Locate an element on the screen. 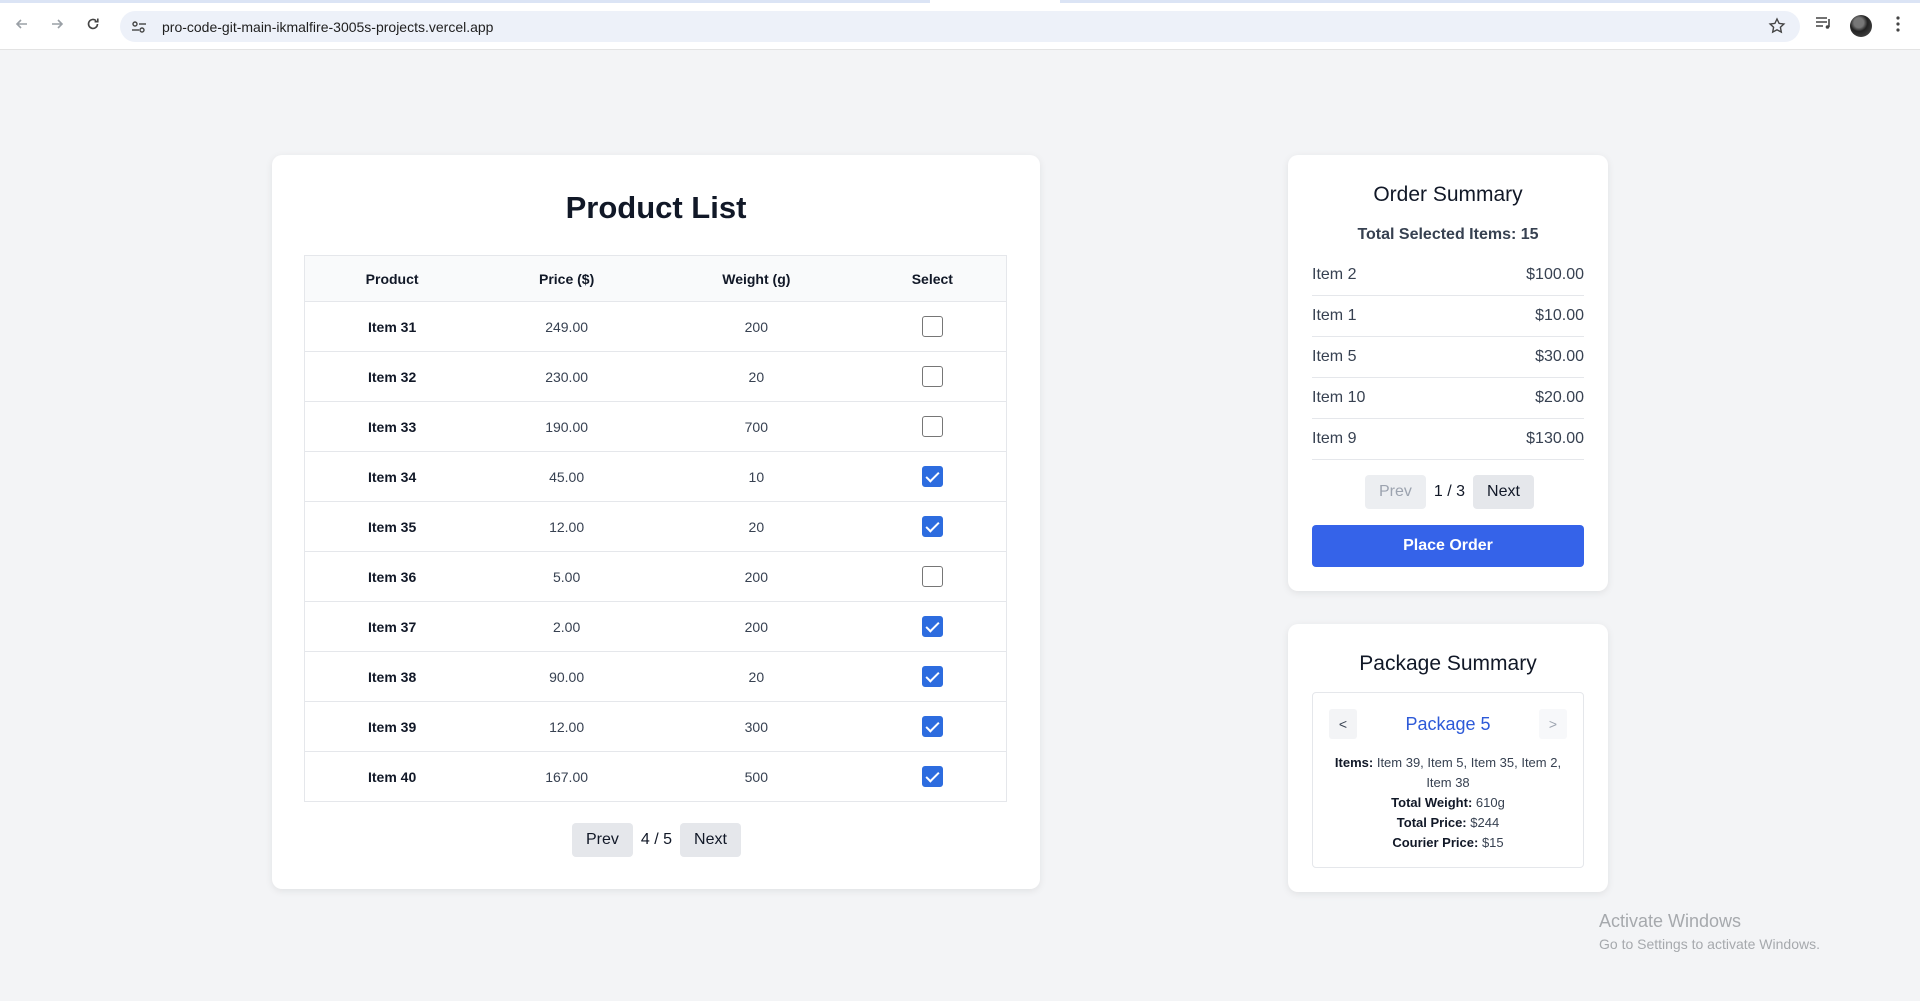  product-name: Item 39 is located at coordinates (392, 726).